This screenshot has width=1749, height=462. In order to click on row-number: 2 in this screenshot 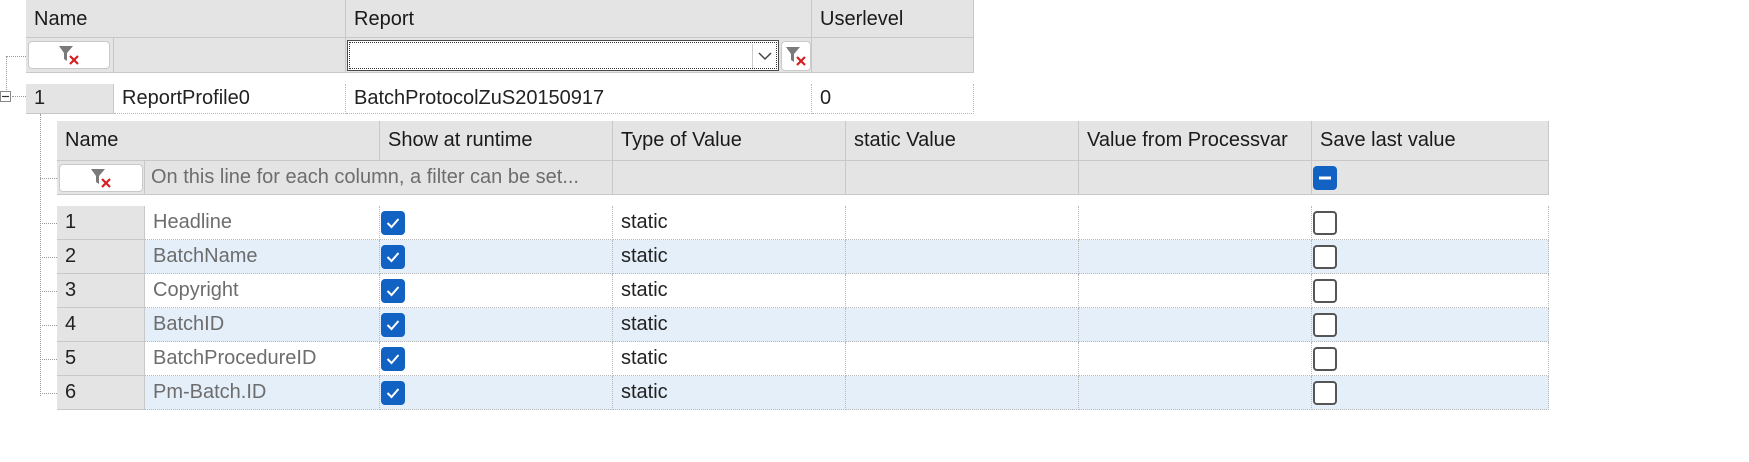, I will do `click(101, 257)`.